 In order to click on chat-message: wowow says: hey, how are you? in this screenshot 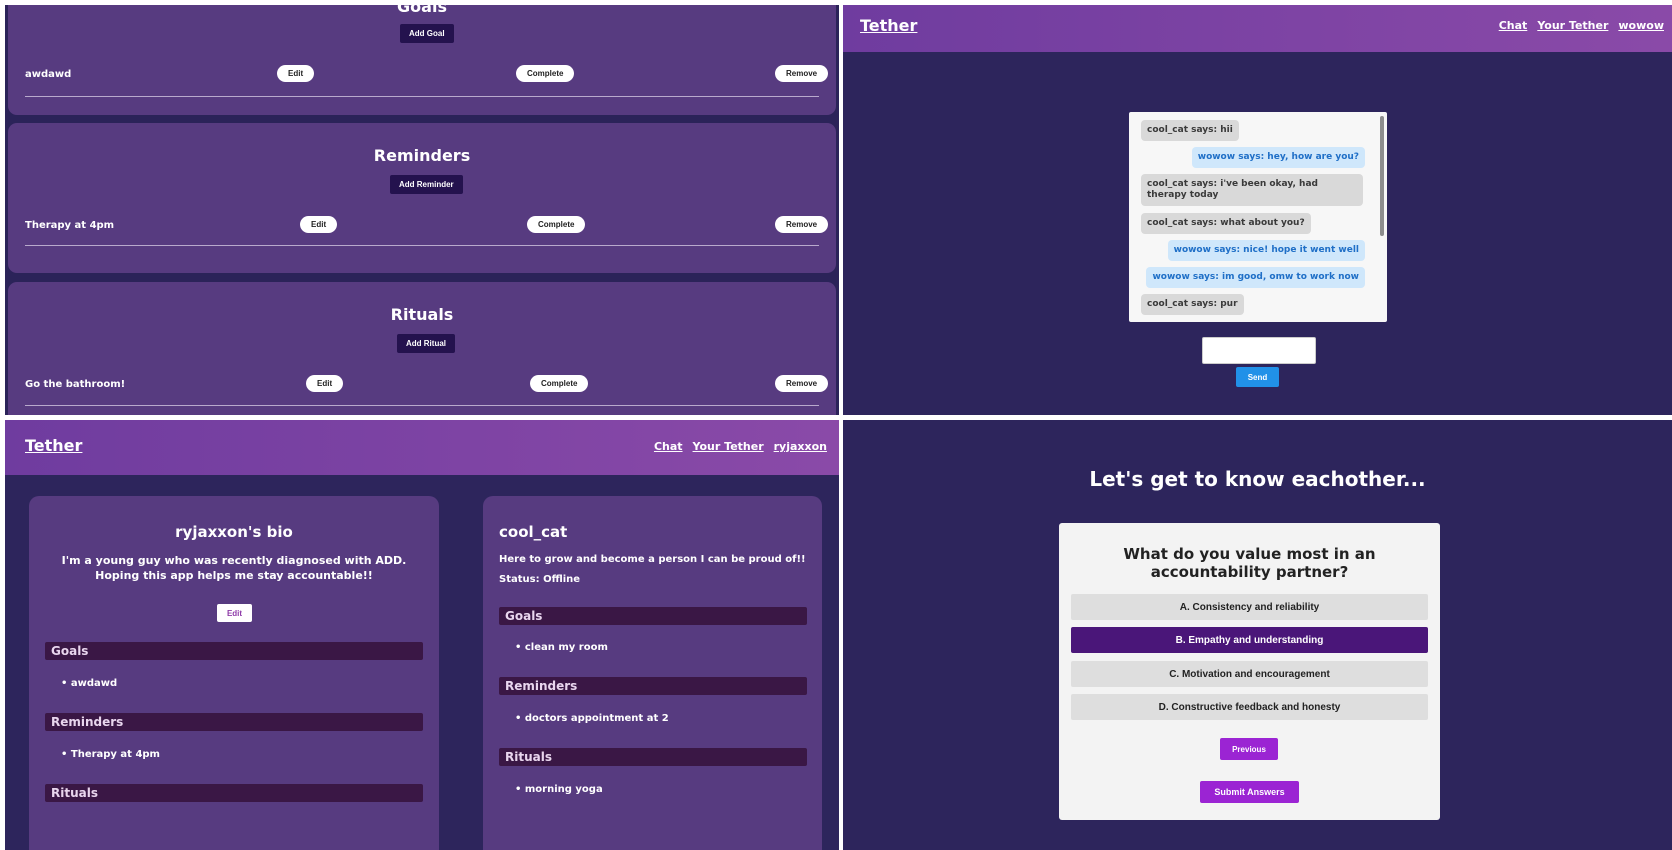, I will do `click(1278, 157)`.